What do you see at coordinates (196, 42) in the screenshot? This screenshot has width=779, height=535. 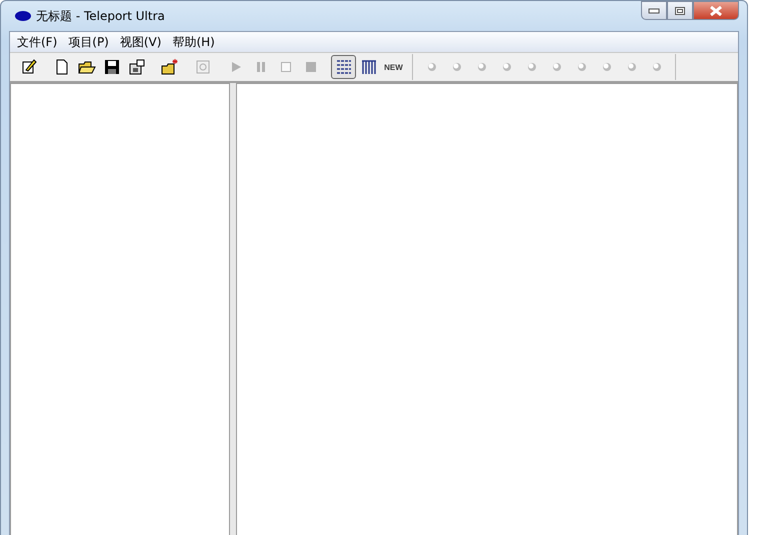 I see `menu-item: 帮助(H)` at bounding box center [196, 42].